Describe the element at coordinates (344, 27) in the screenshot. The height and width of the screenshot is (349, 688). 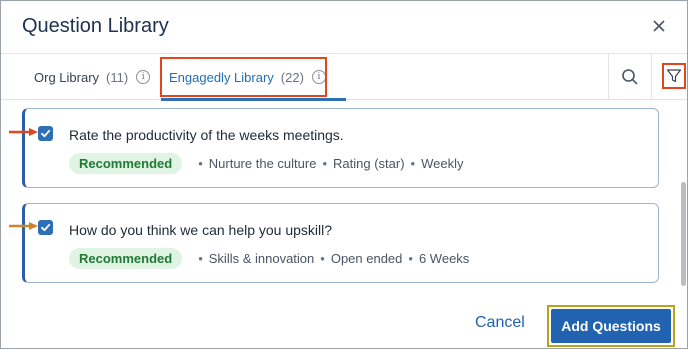
I see `dialog-header: Question Library` at that location.